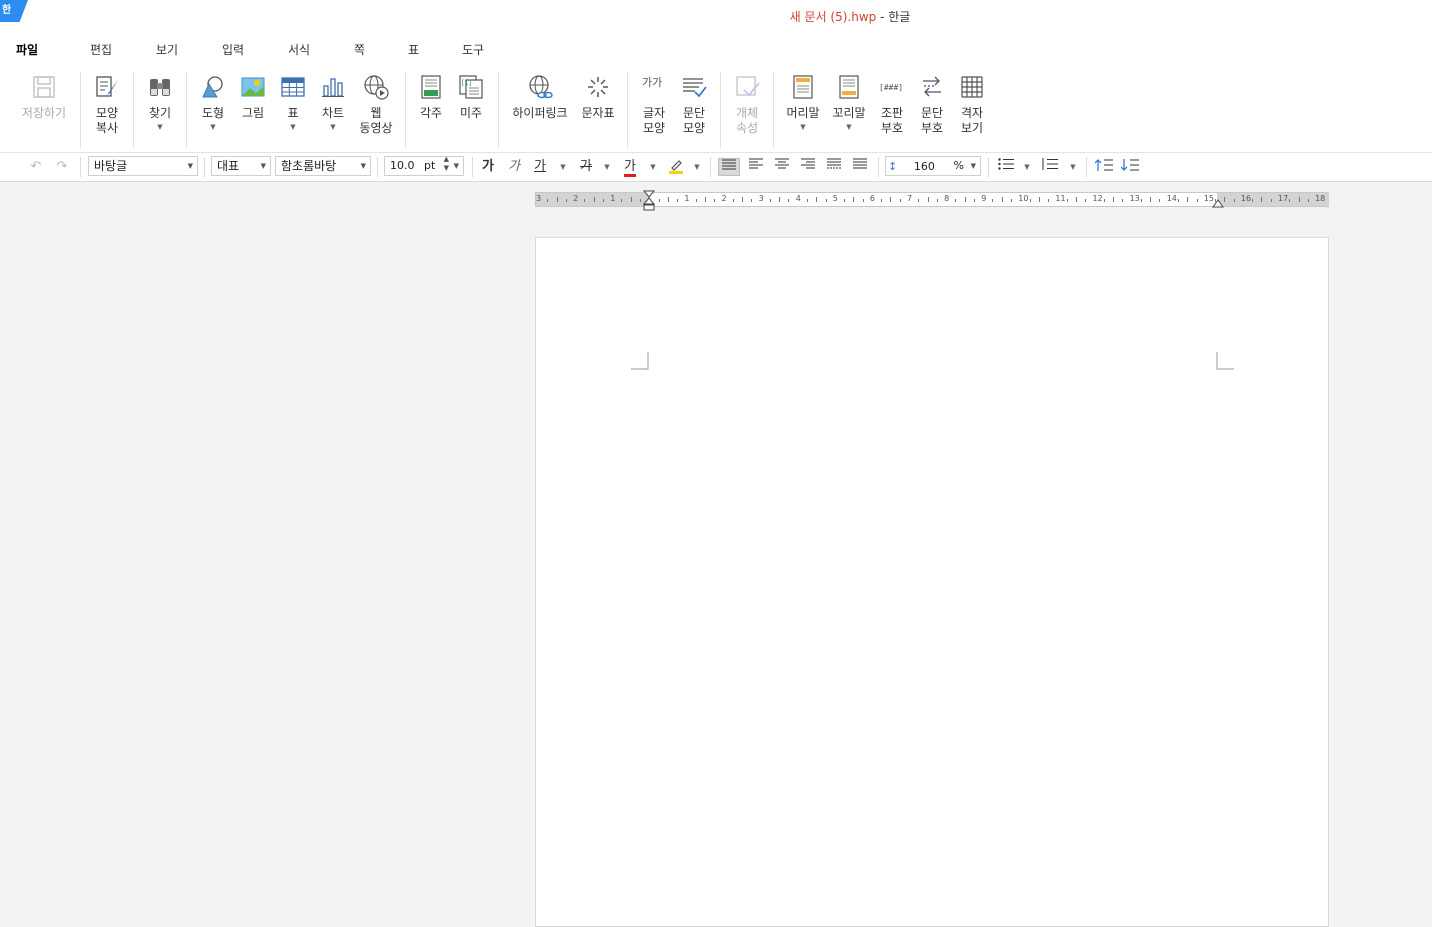 The height and width of the screenshot is (927, 1432). Describe the element at coordinates (160, 102) in the screenshot. I see `find-button: 찾기 ▼` at that location.